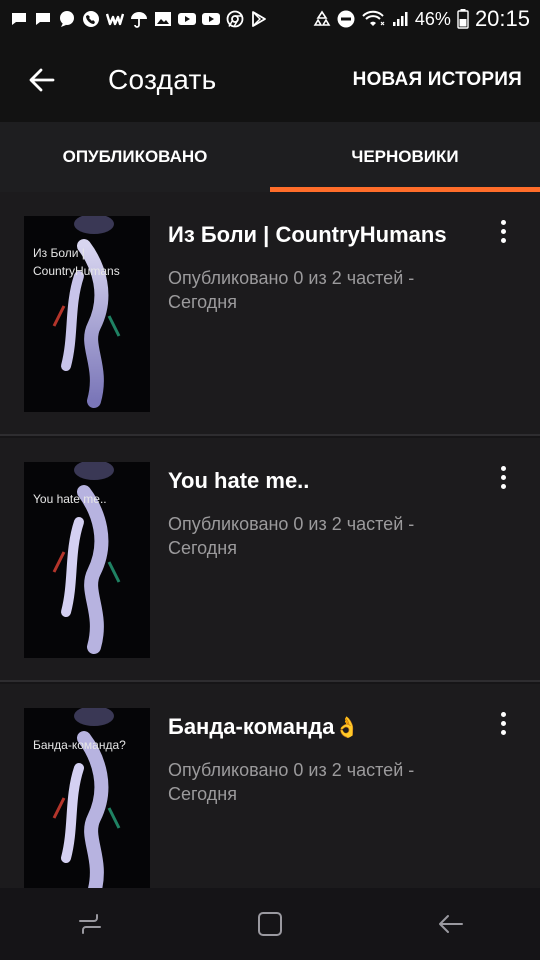 This screenshot has width=540, height=960. I want to click on arrow-left-icon, so click(42, 80).